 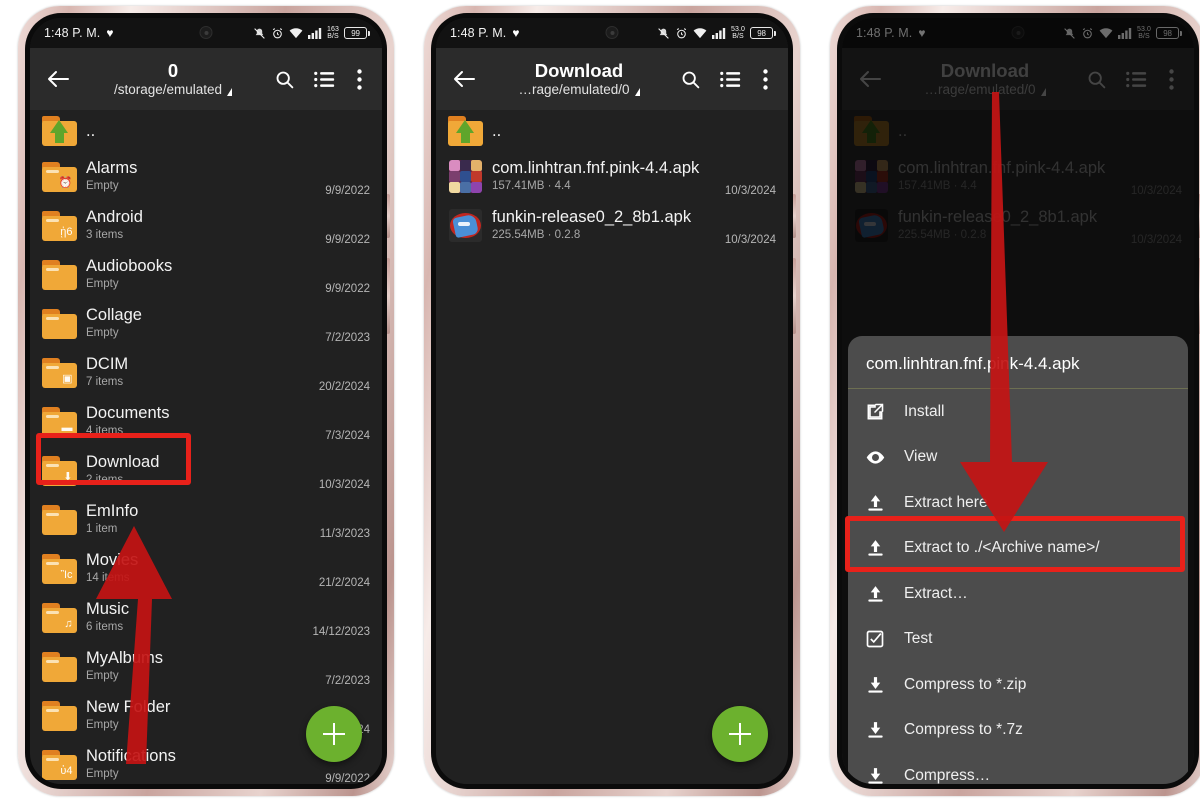 What do you see at coordinates (206, 323) in the screenshot?
I see `table-row: Collage Empty 7/2/2023` at bounding box center [206, 323].